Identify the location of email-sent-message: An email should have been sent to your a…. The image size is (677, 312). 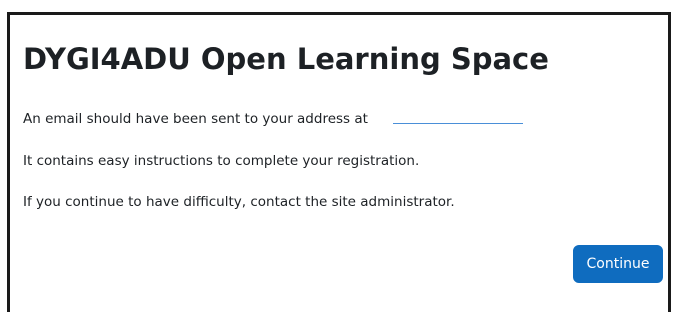
(195, 119).